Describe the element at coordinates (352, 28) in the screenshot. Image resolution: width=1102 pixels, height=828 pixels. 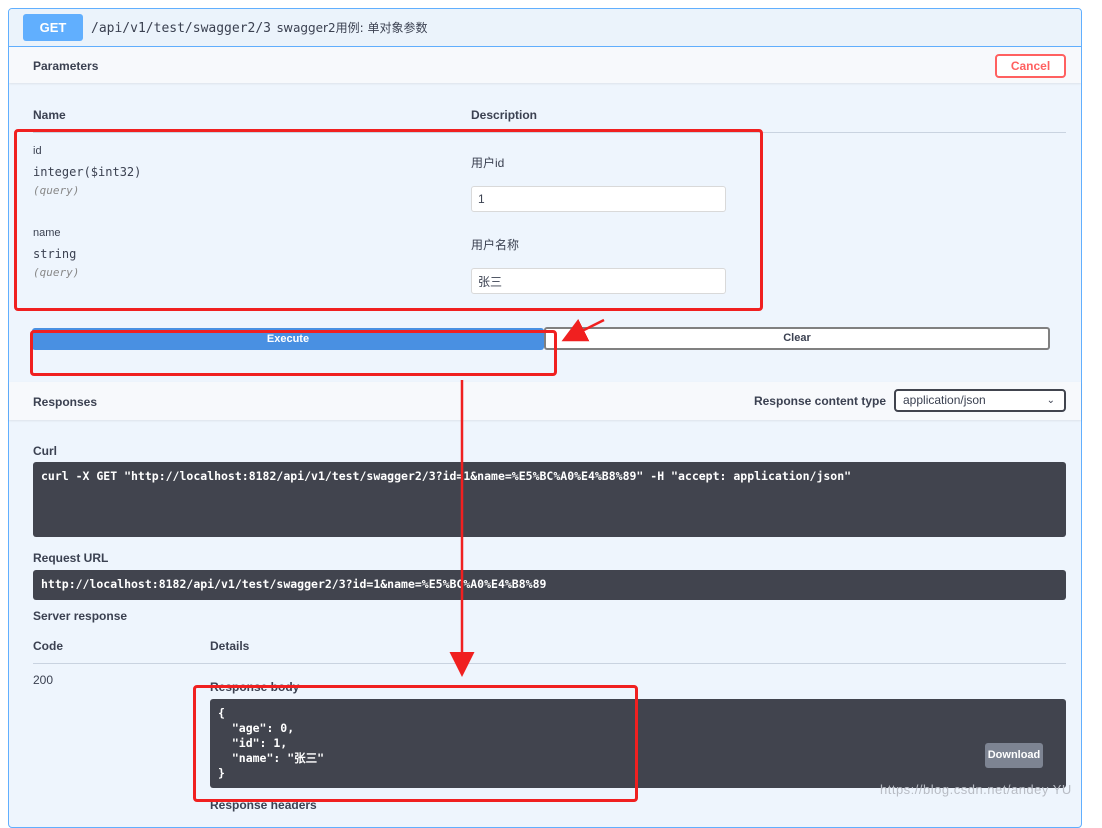
I see `endpoint-description: swagger2用例: 单对象参数` at that location.